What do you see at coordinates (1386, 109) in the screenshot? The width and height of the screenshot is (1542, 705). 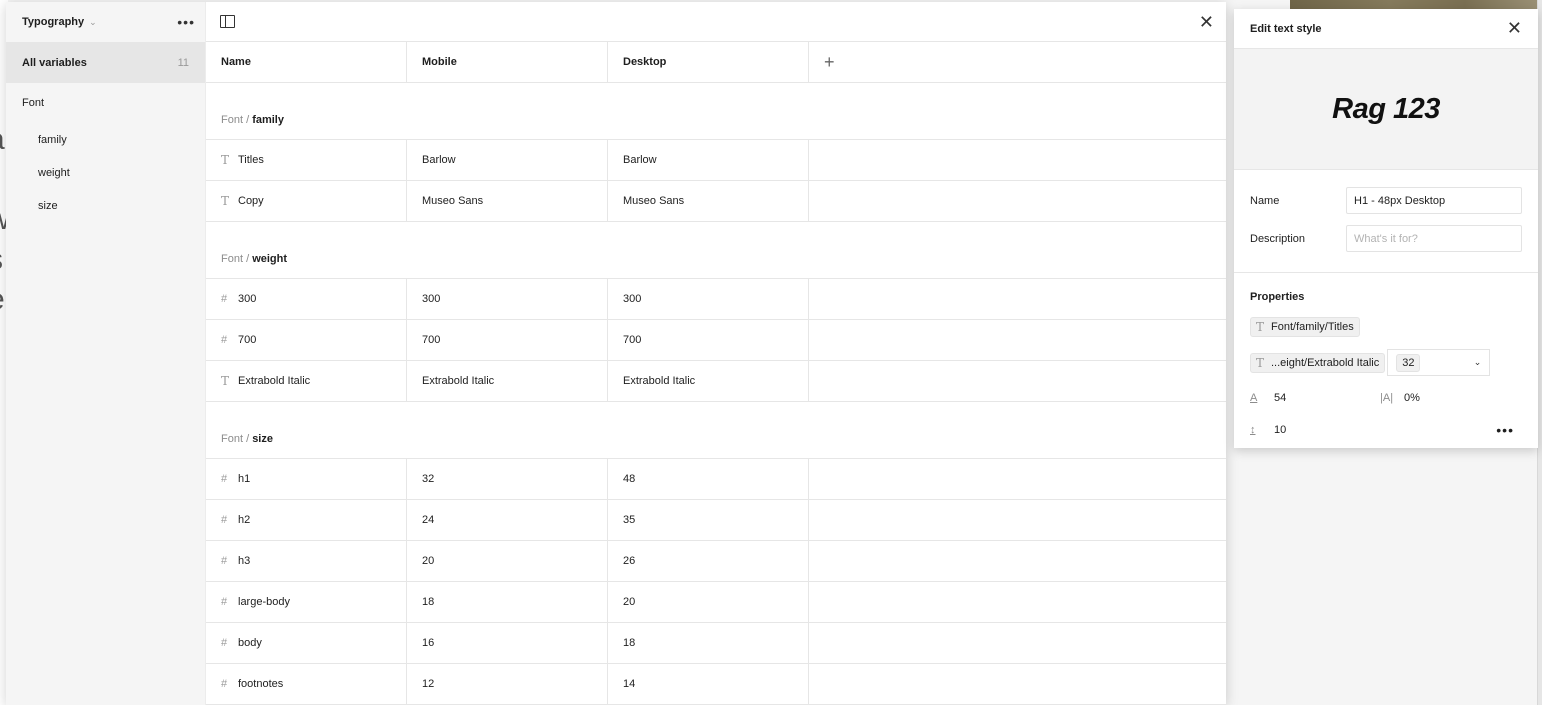 I see `text-style-preview: Rag 123` at bounding box center [1386, 109].